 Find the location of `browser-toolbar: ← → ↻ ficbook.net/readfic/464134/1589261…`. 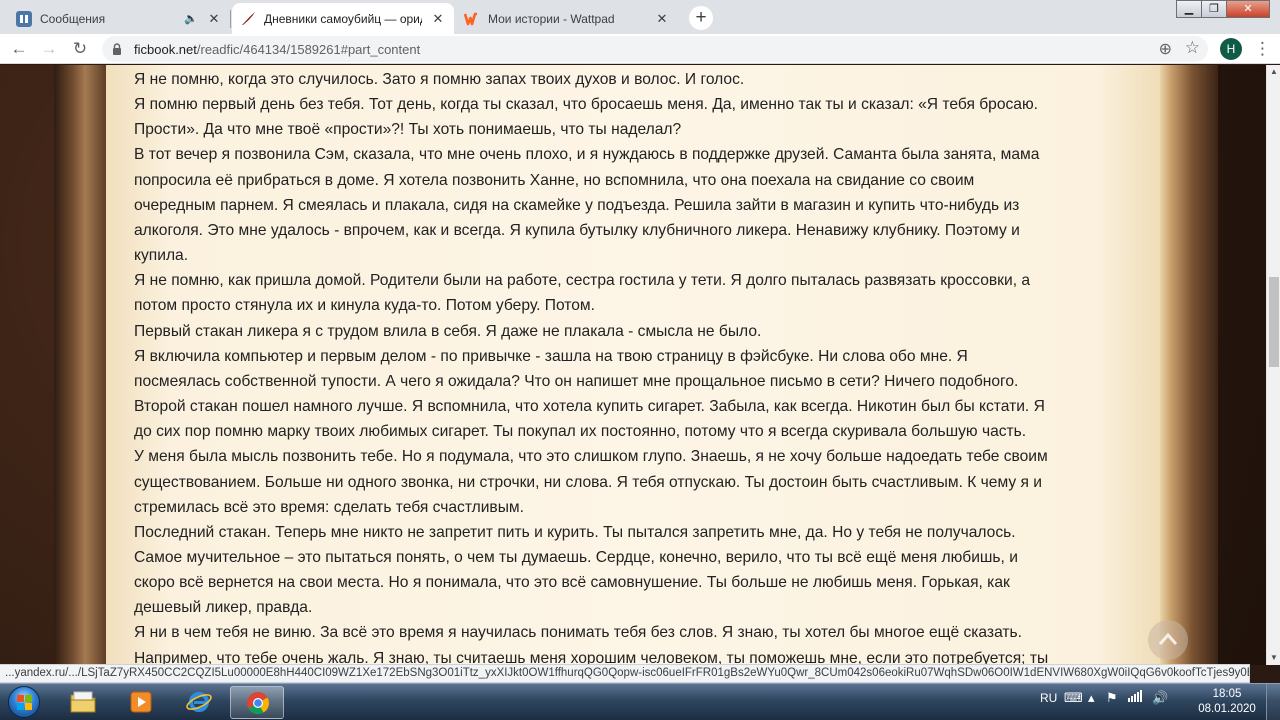

browser-toolbar: ← → ↻ ficbook.net/readfic/464134/1589261… is located at coordinates (640, 49).